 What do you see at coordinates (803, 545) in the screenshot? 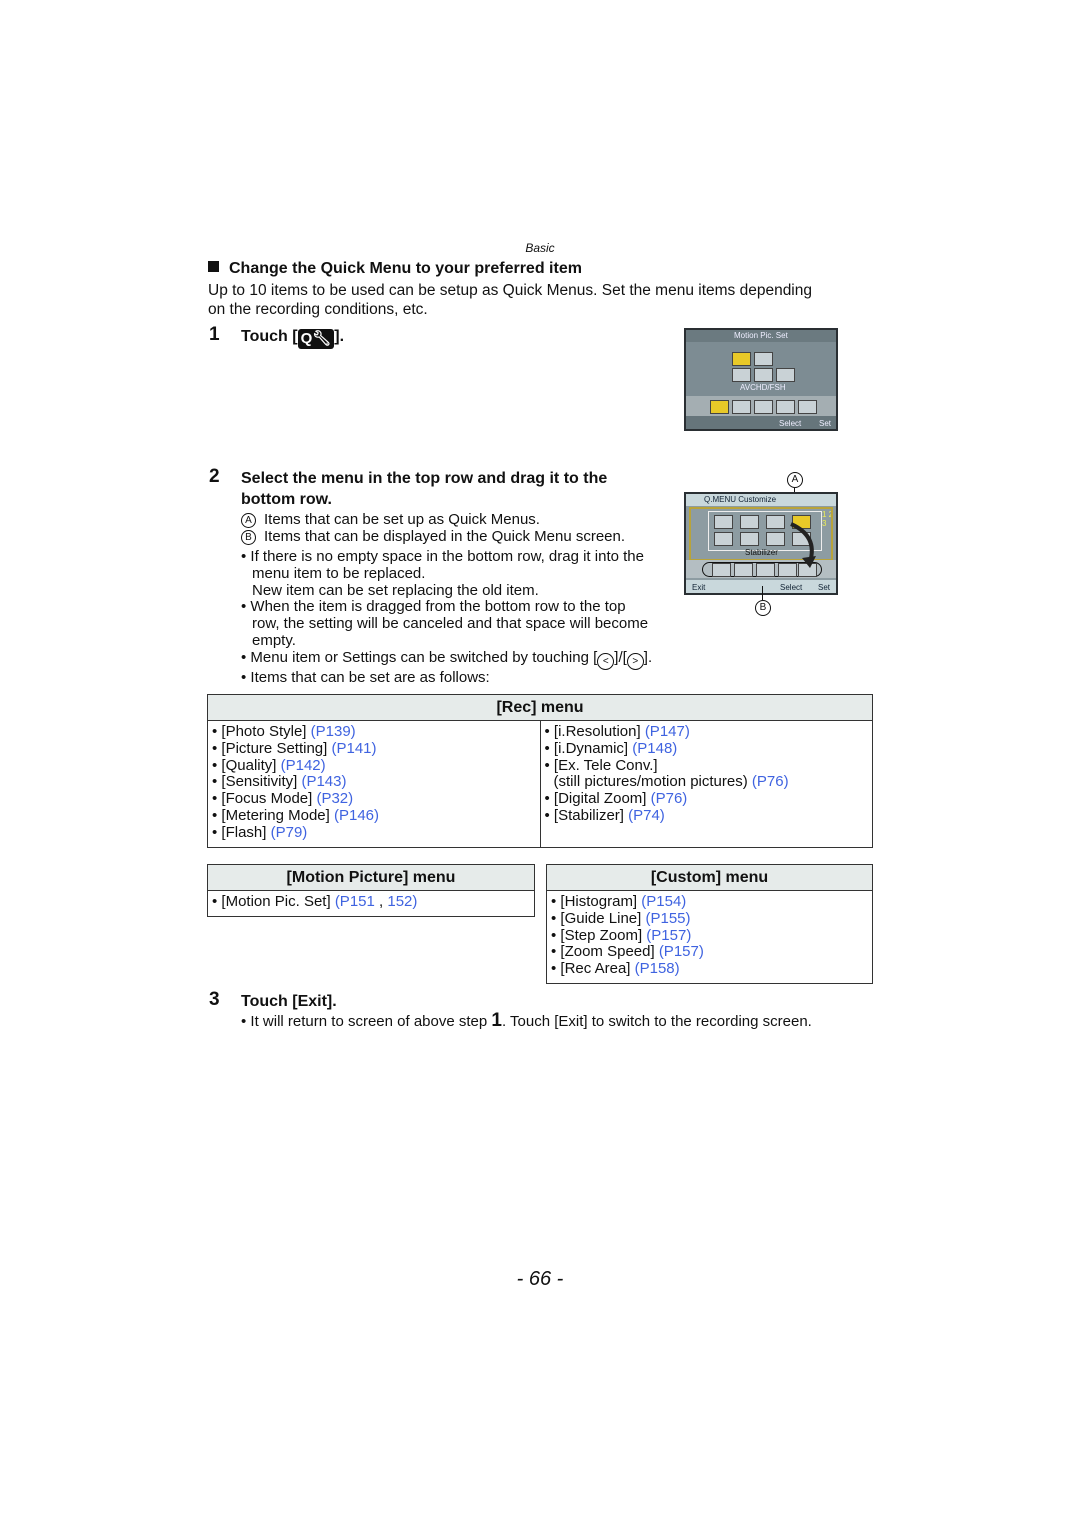
I see `drag-arrow-icon` at bounding box center [803, 545].